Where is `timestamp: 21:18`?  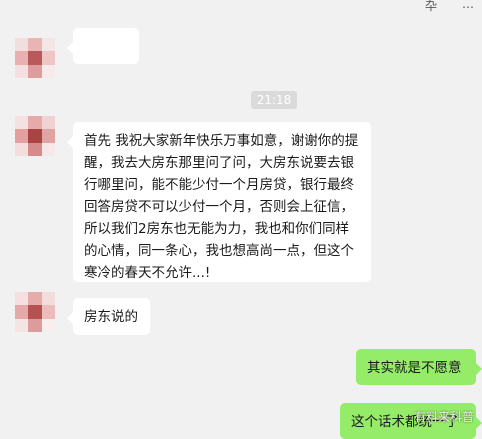
timestamp: 21:18 is located at coordinates (274, 100).